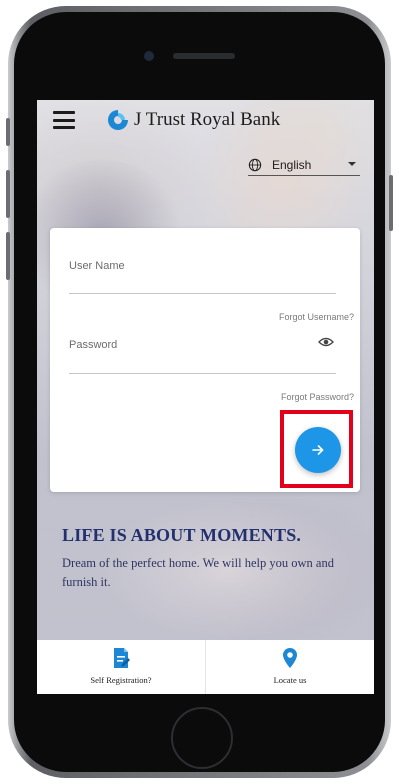 The image size is (399, 784). Describe the element at coordinates (391, 203) in the screenshot. I see `power-button` at that location.